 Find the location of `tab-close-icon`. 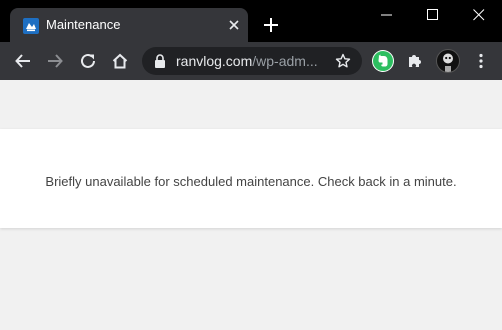

tab-close-icon is located at coordinates (234, 25).